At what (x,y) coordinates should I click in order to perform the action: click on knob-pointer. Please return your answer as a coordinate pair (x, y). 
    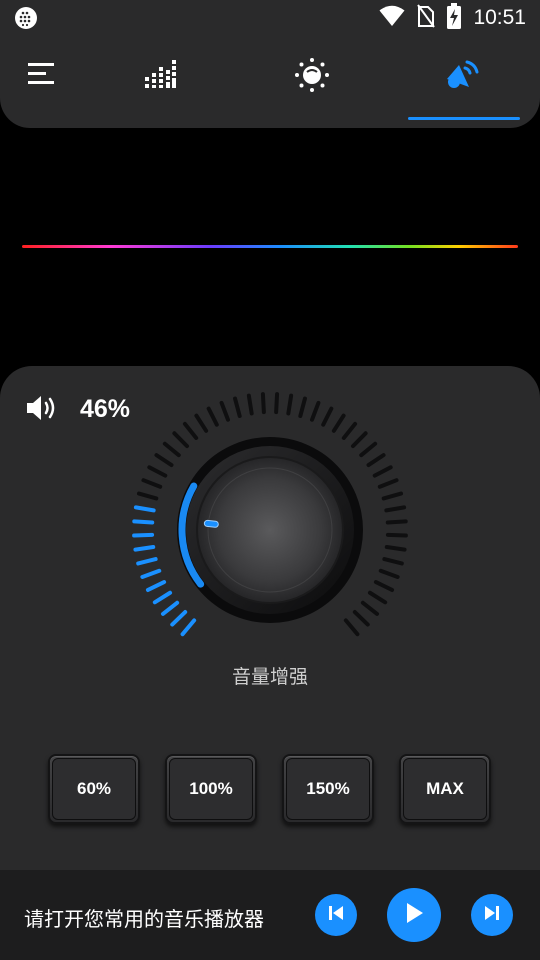
    Looking at the image, I should click on (211, 523).